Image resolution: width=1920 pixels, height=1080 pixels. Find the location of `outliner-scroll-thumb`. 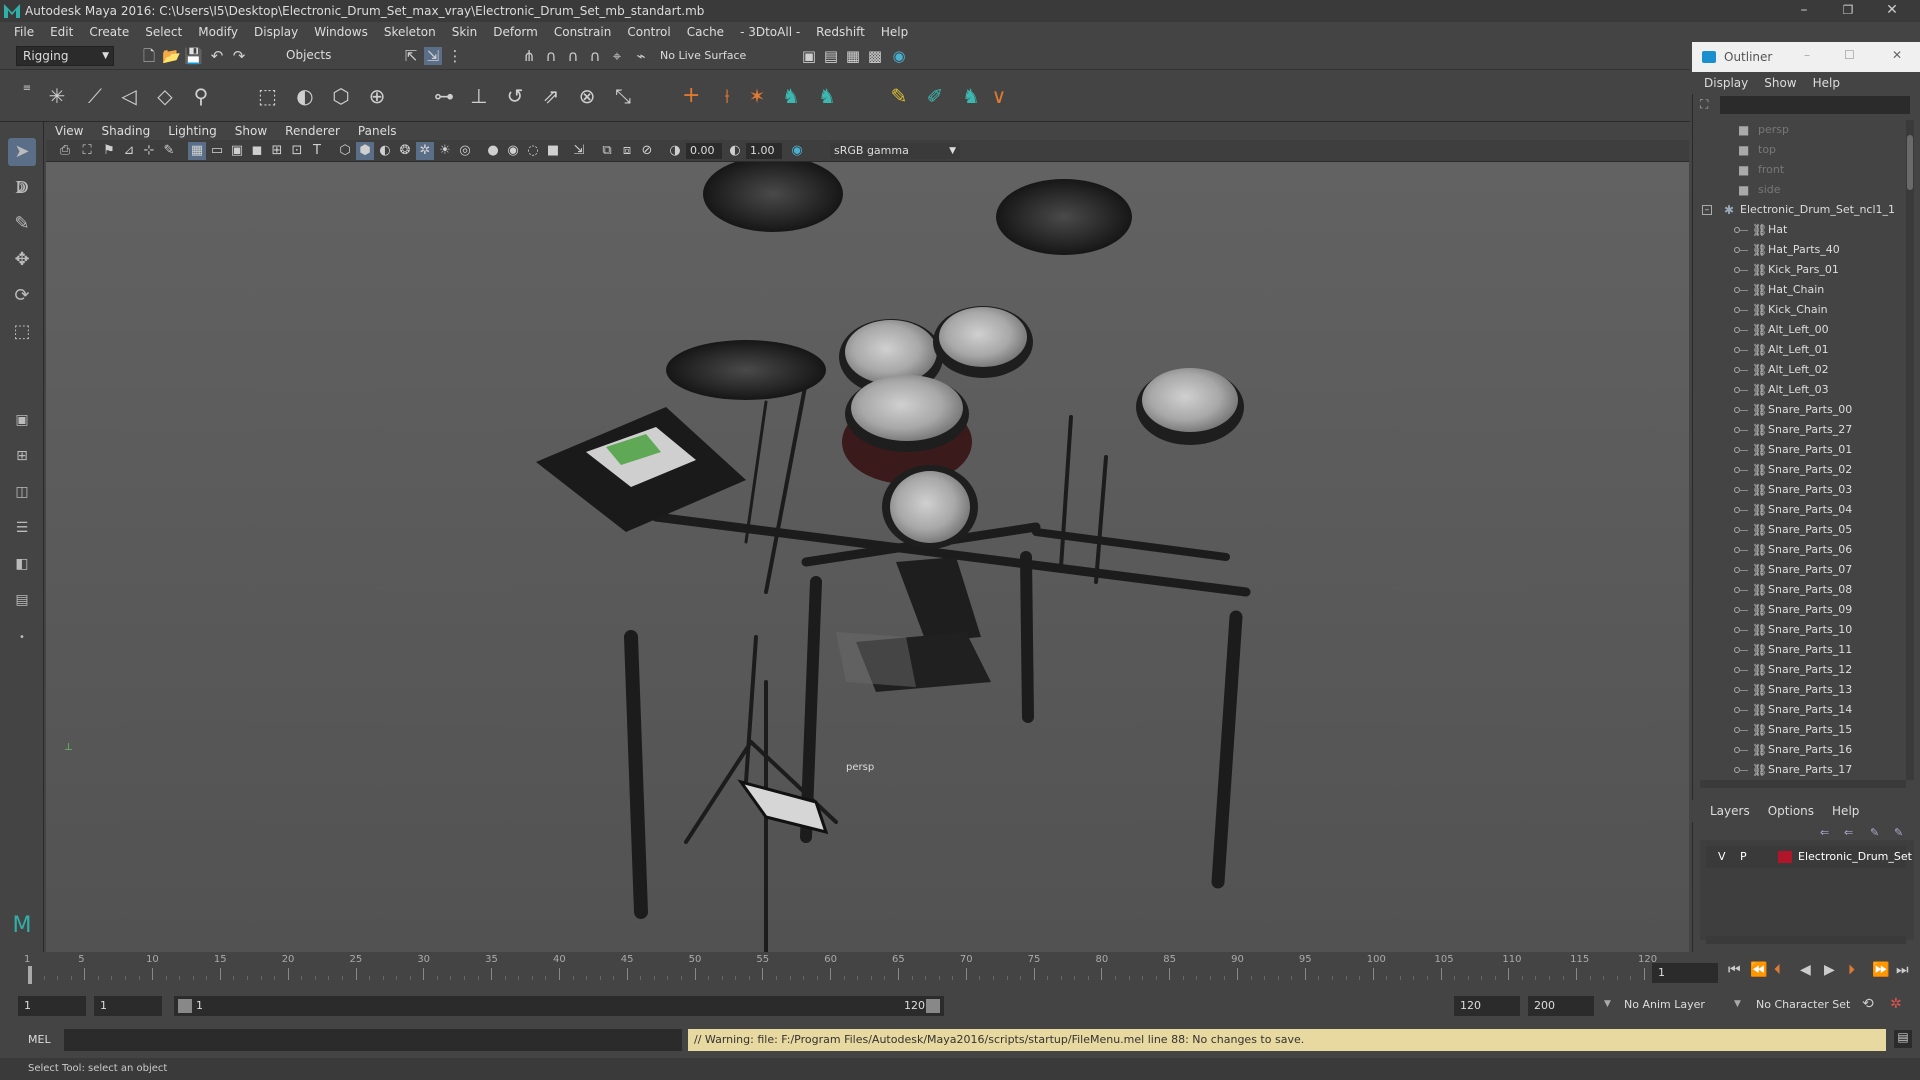

outliner-scroll-thumb is located at coordinates (1910, 162).